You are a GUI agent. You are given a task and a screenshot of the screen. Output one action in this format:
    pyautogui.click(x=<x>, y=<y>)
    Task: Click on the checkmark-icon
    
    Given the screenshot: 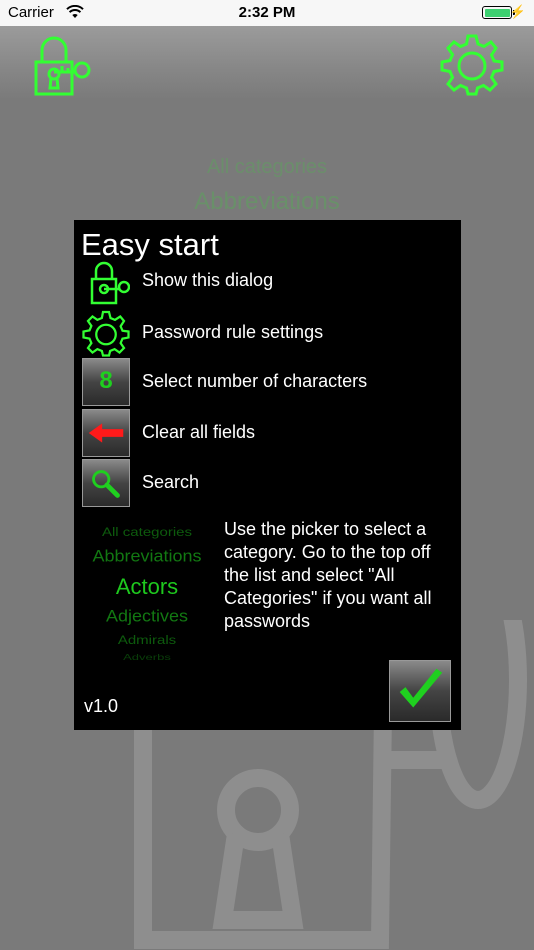 What is the action you would take?
    pyautogui.click(x=421, y=688)
    